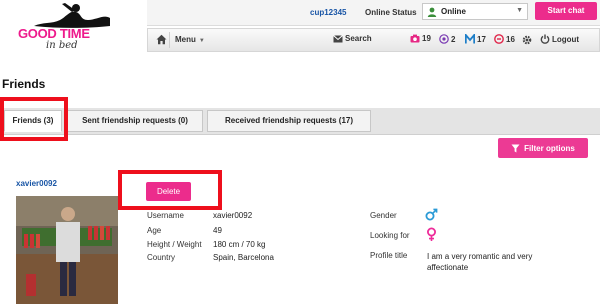 Image resolution: width=600 pixels, height=304 pixels. What do you see at coordinates (161, 257) in the screenshot?
I see `field-label-country: Country` at bounding box center [161, 257].